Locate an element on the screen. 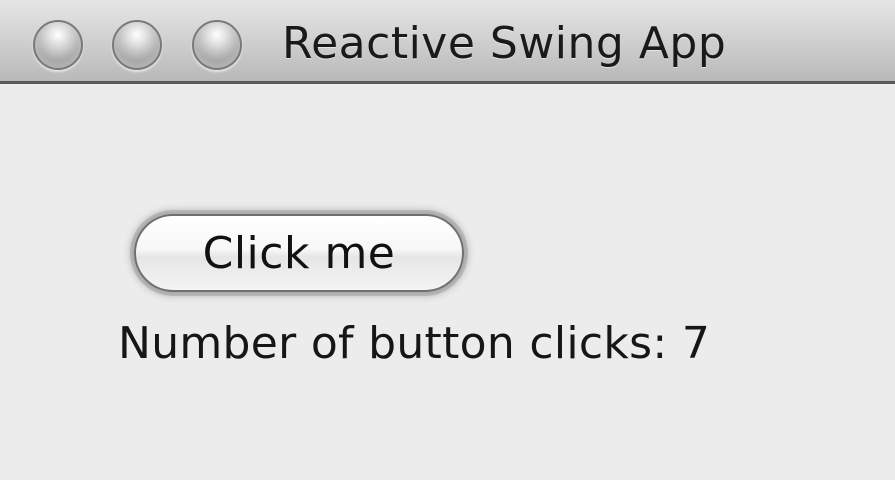  click-me-button: Click me is located at coordinates (299, 253).